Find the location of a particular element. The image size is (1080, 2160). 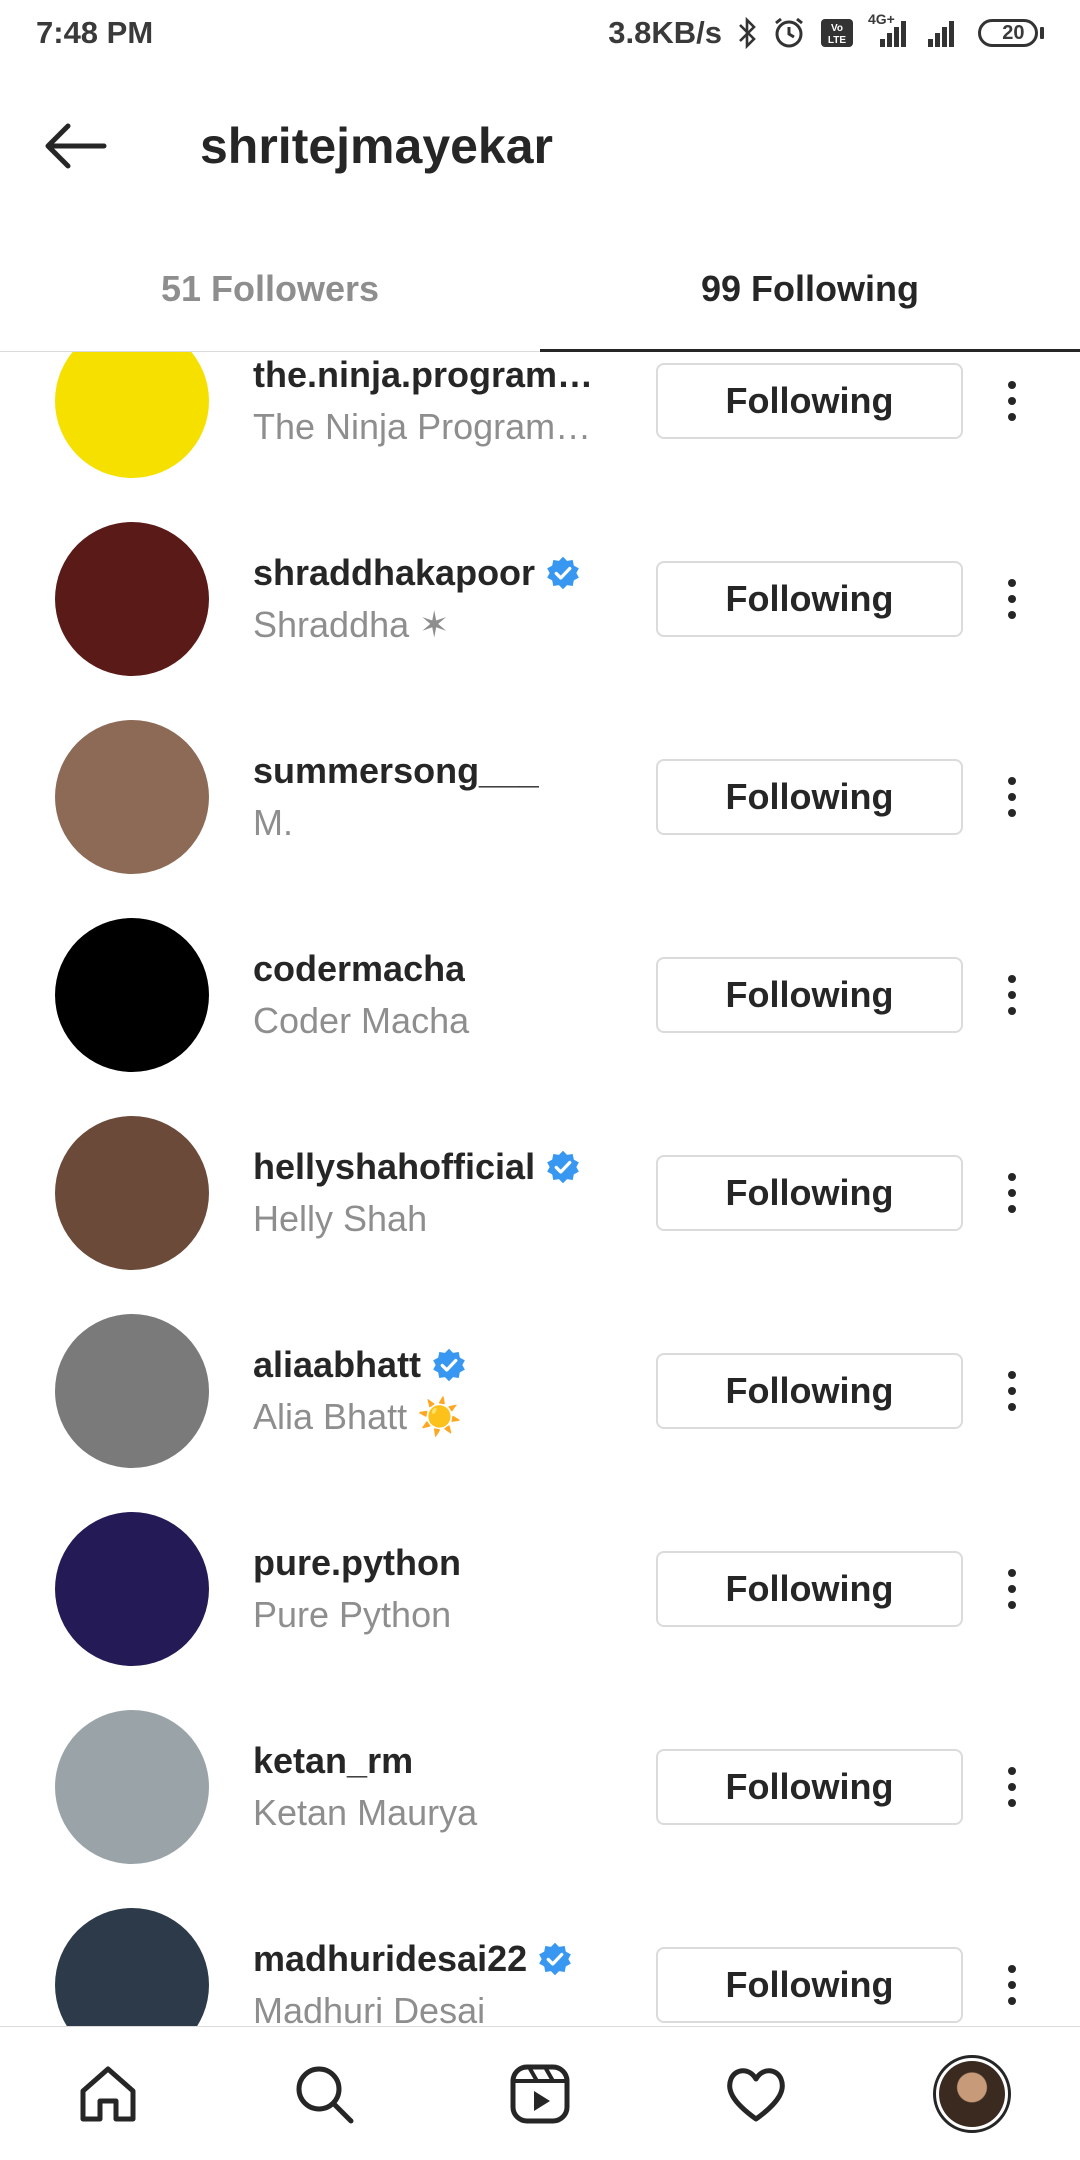

profile-avatar is located at coordinates (972, 2093).